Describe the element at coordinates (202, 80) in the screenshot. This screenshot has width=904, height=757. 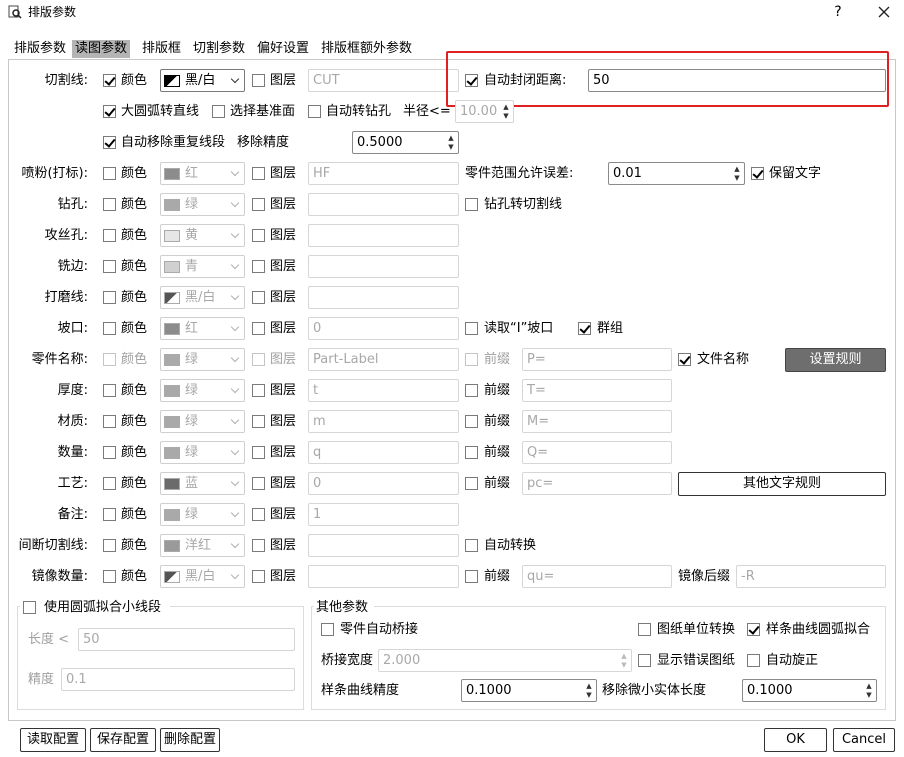
I see `cut-color-select: 黑/白` at that location.